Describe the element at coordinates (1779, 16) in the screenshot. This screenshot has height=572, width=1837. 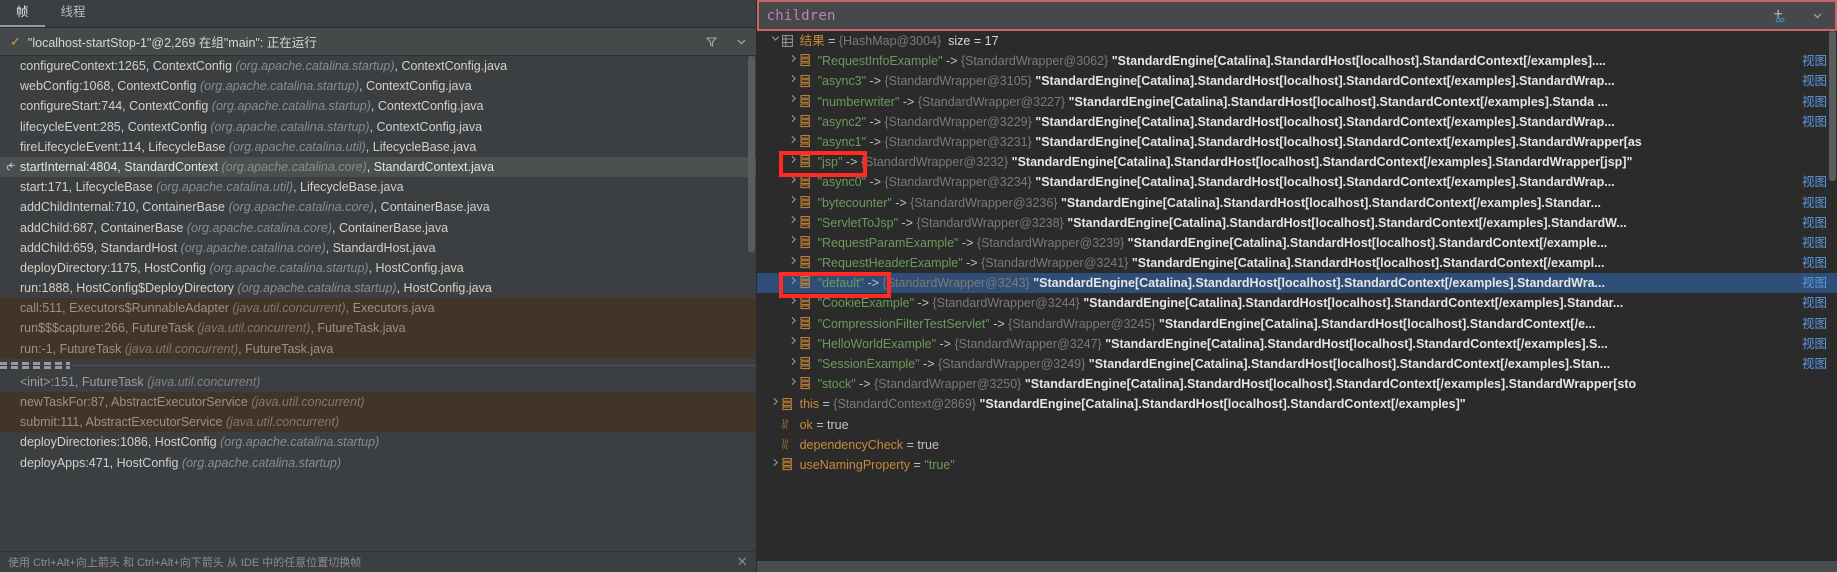
I see `add-watch-icon` at that location.